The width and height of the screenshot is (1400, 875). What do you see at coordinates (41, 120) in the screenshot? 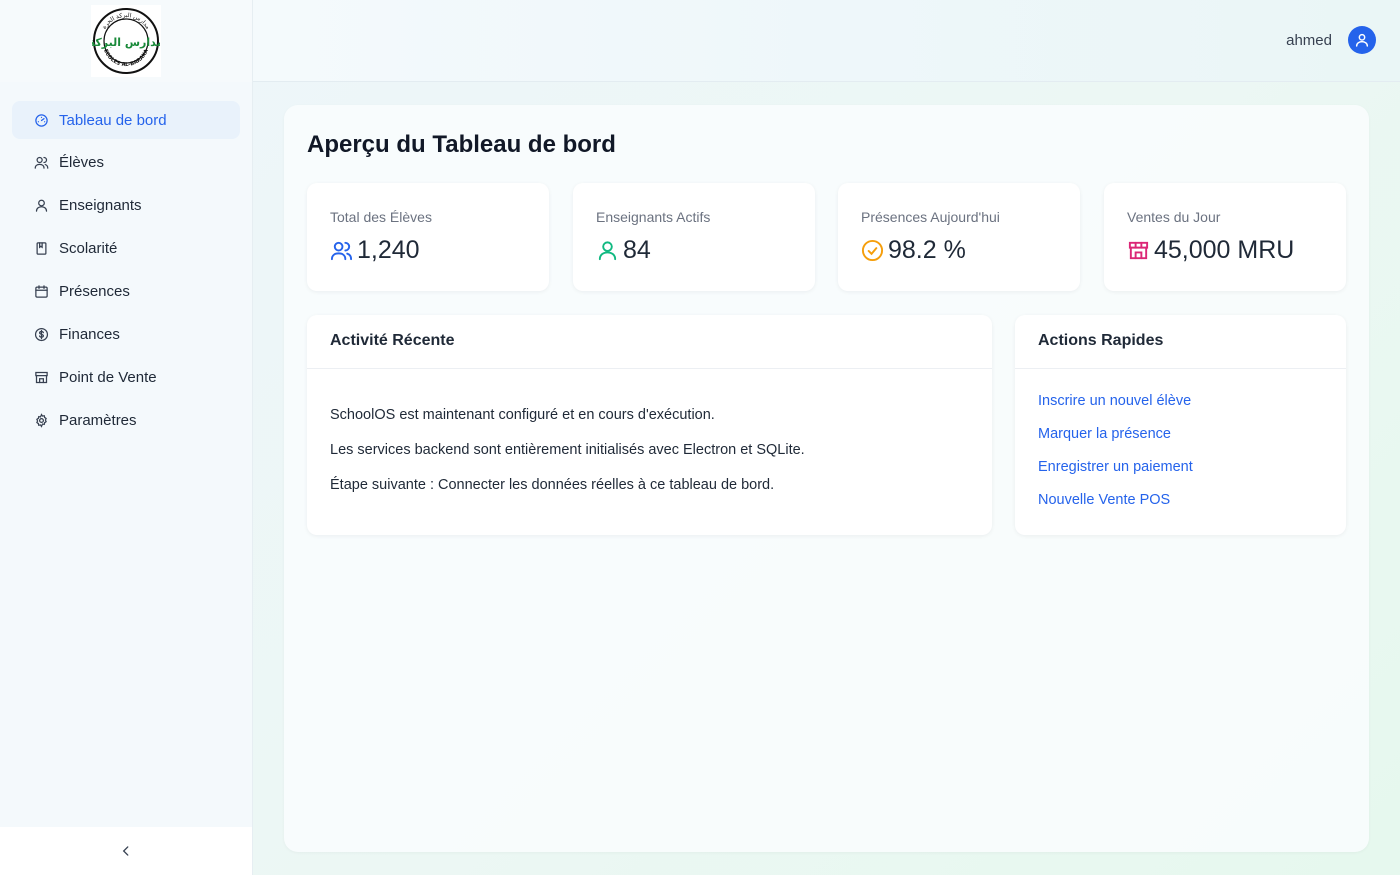
I see `dashboard-icon` at bounding box center [41, 120].